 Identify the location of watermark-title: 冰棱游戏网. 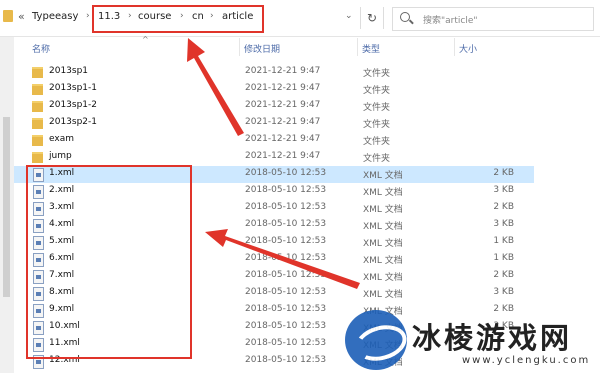
(492, 338).